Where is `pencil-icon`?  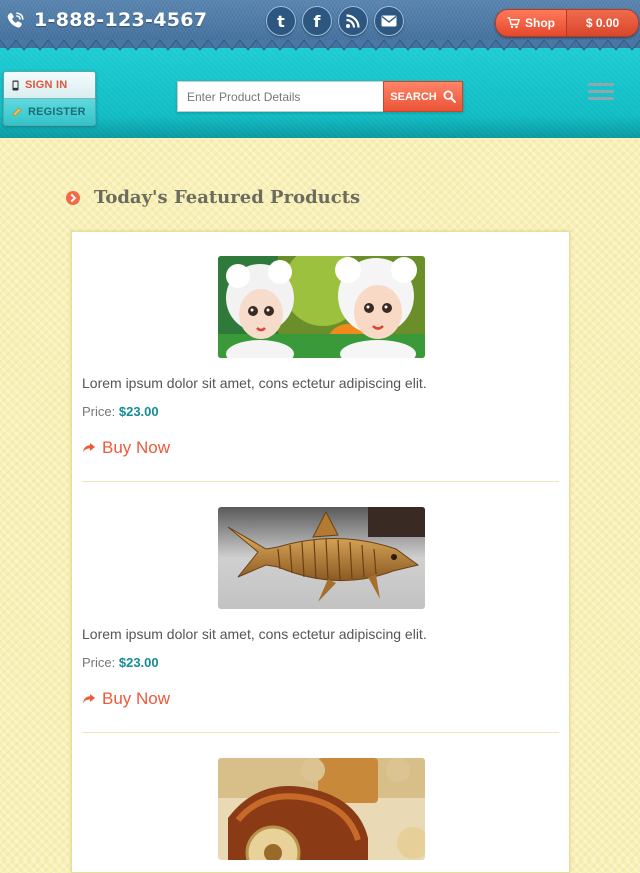
pencil-icon is located at coordinates (17, 112).